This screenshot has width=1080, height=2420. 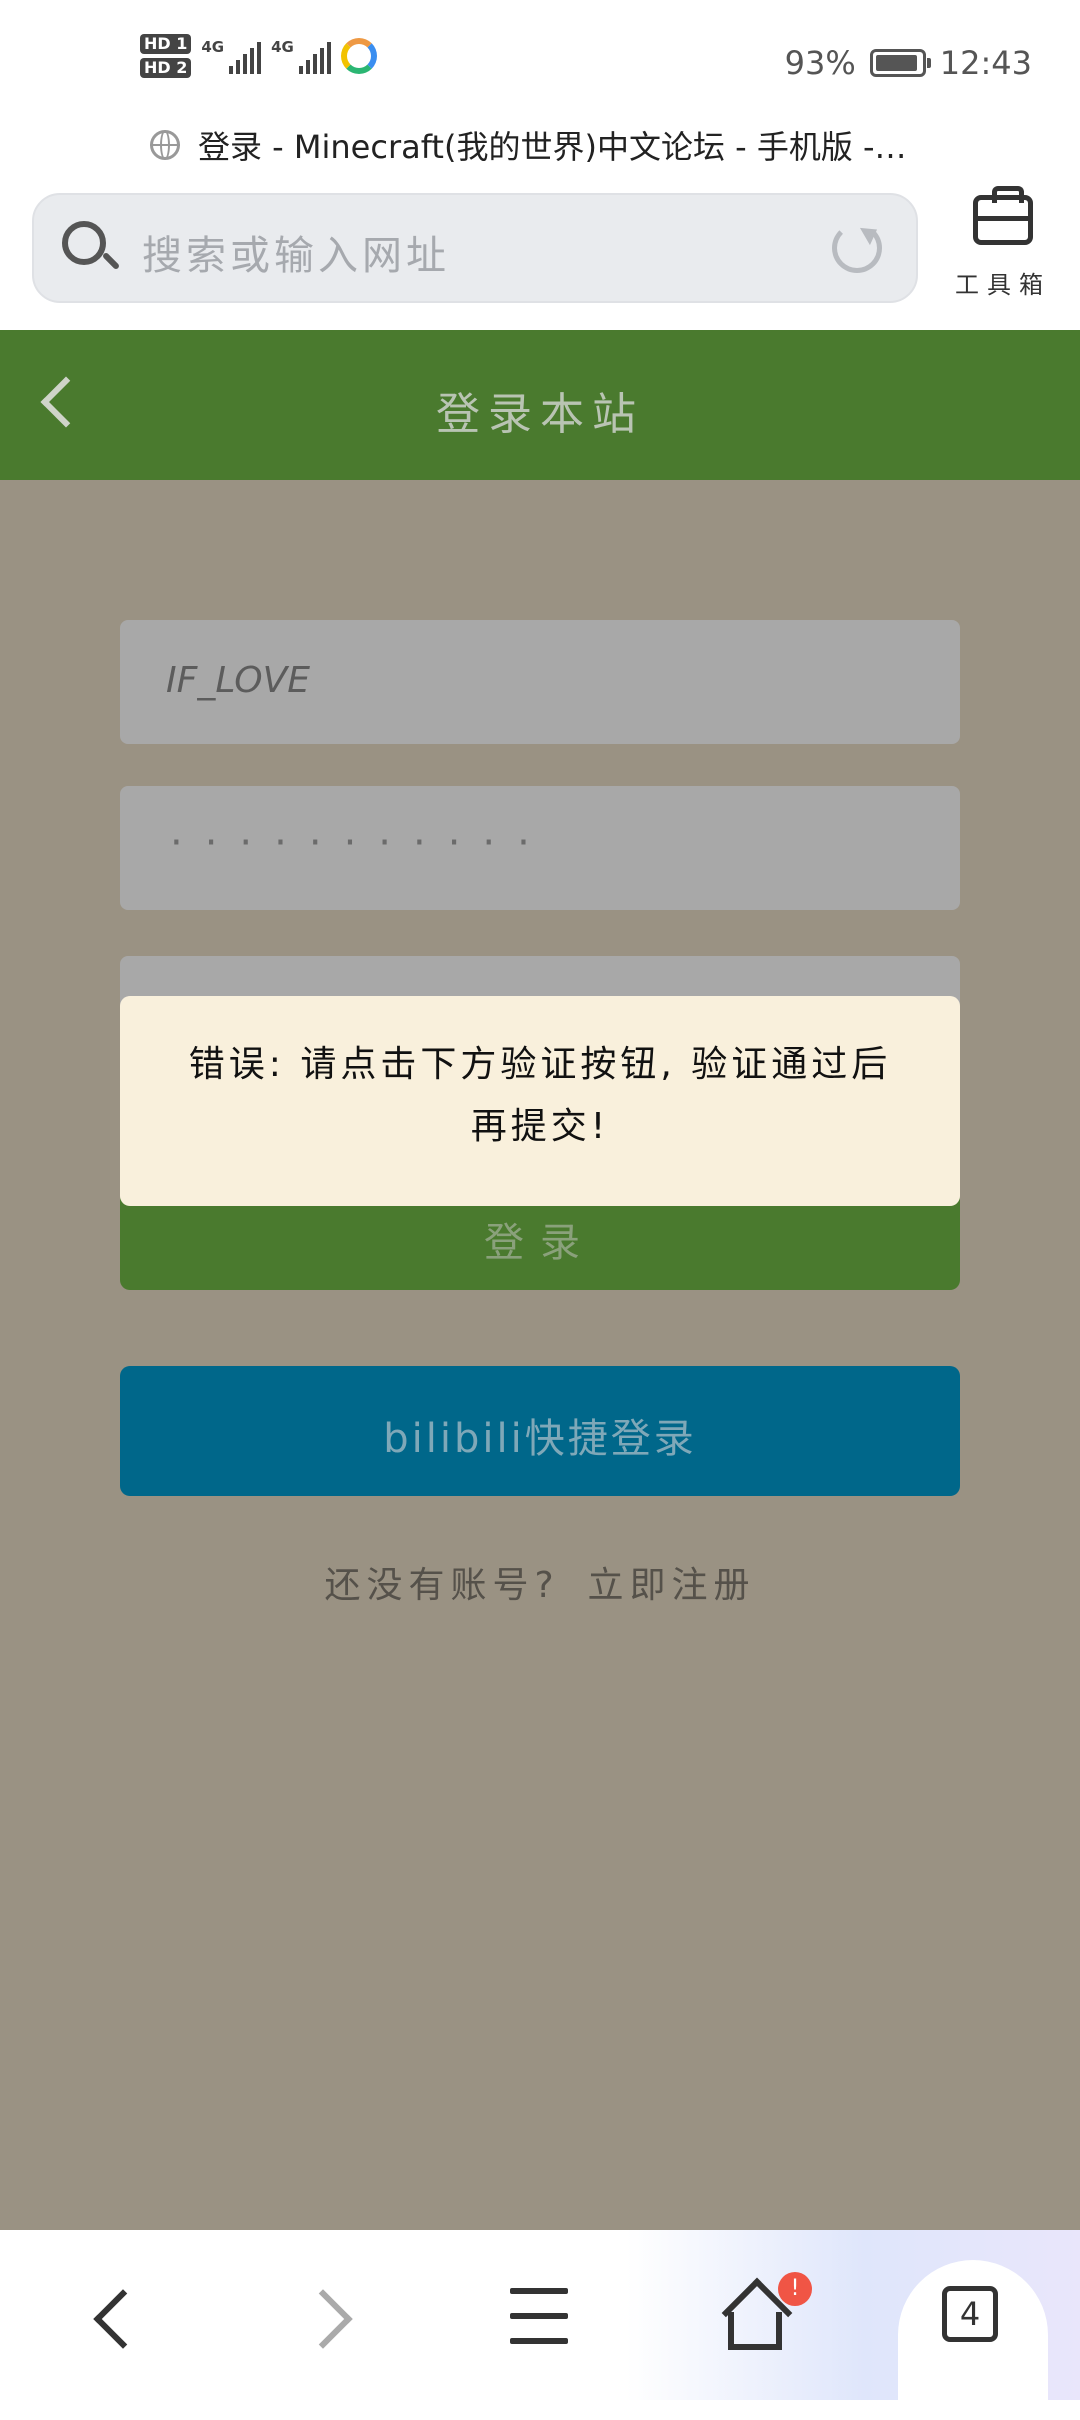 I want to click on toolbox-icon, so click(x=1003, y=215).